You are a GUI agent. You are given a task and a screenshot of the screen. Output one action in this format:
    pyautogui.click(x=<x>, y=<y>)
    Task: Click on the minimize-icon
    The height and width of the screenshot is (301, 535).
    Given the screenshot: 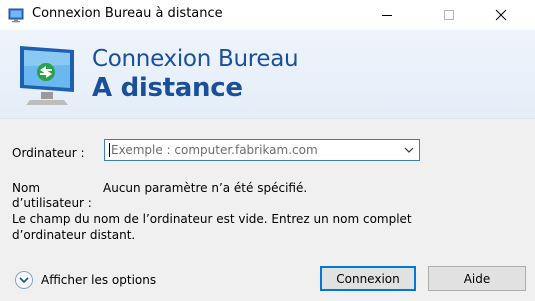 What is the action you would take?
    pyautogui.click(x=387, y=15)
    